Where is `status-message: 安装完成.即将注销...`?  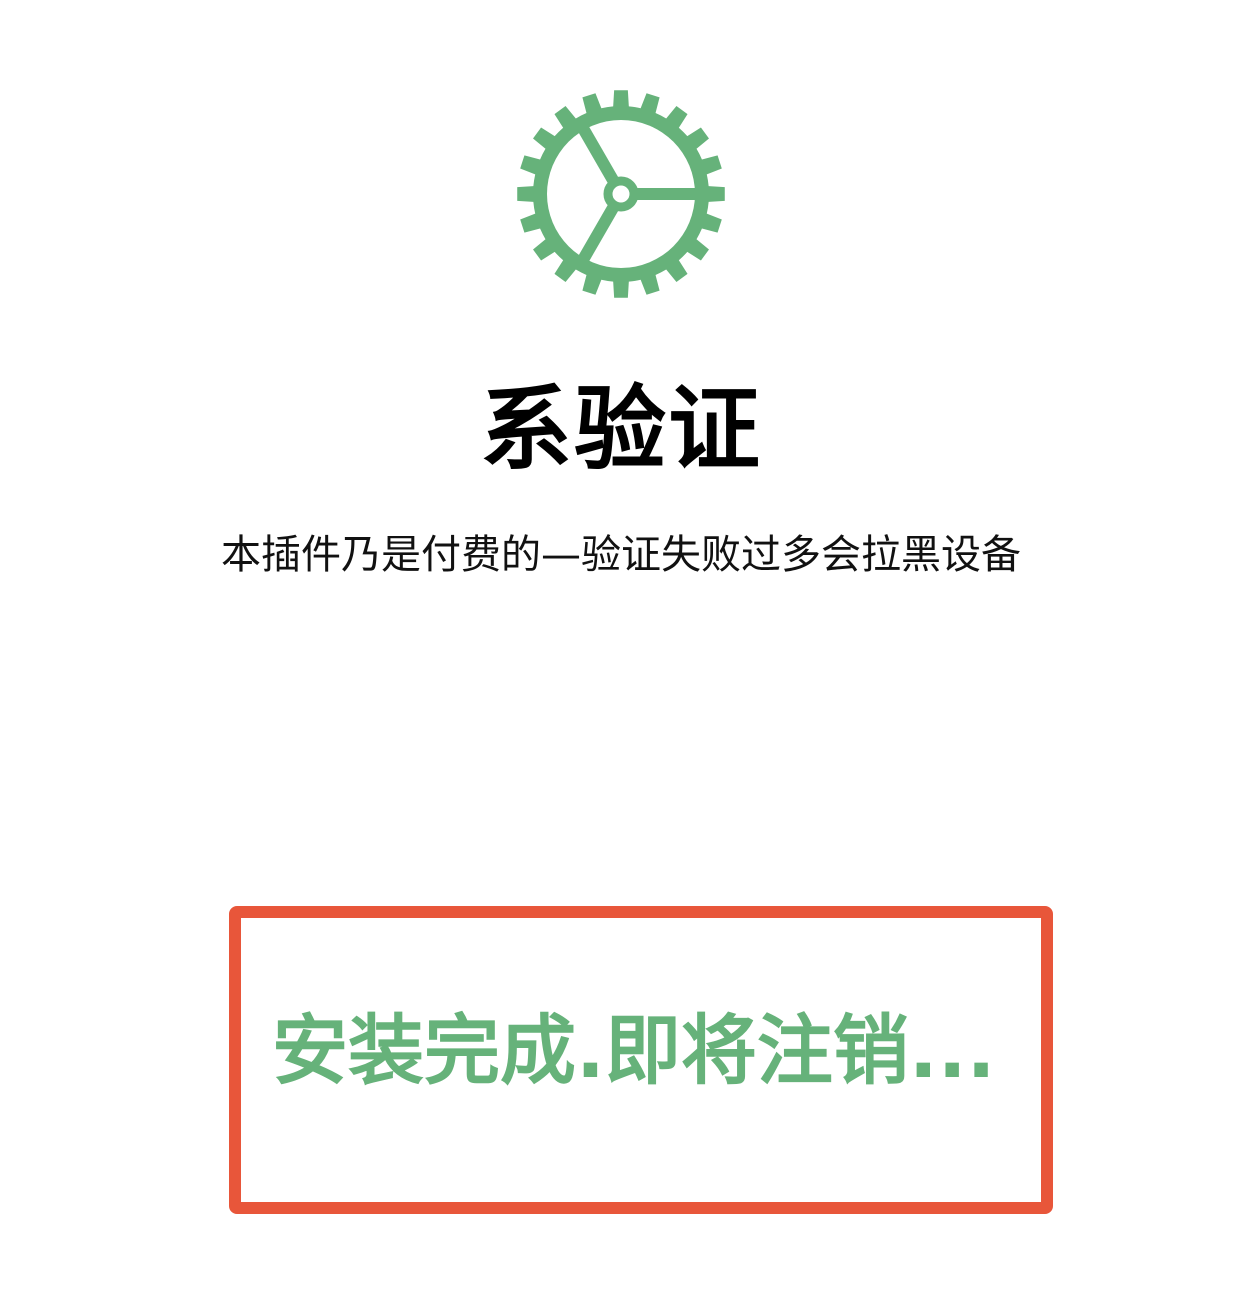 status-message: 安装完成.即将注销... is located at coordinates (634, 1050).